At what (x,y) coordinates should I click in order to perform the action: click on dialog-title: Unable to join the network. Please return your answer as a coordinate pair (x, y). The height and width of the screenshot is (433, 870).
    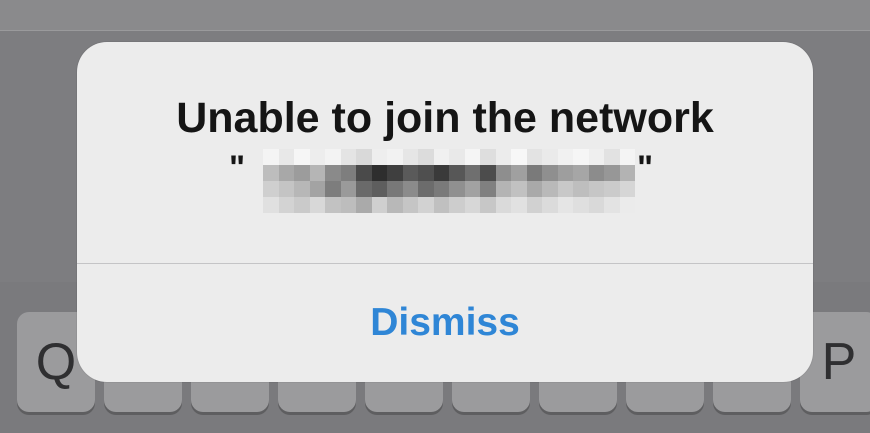
    Looking at the image, I should click on (445, 118).